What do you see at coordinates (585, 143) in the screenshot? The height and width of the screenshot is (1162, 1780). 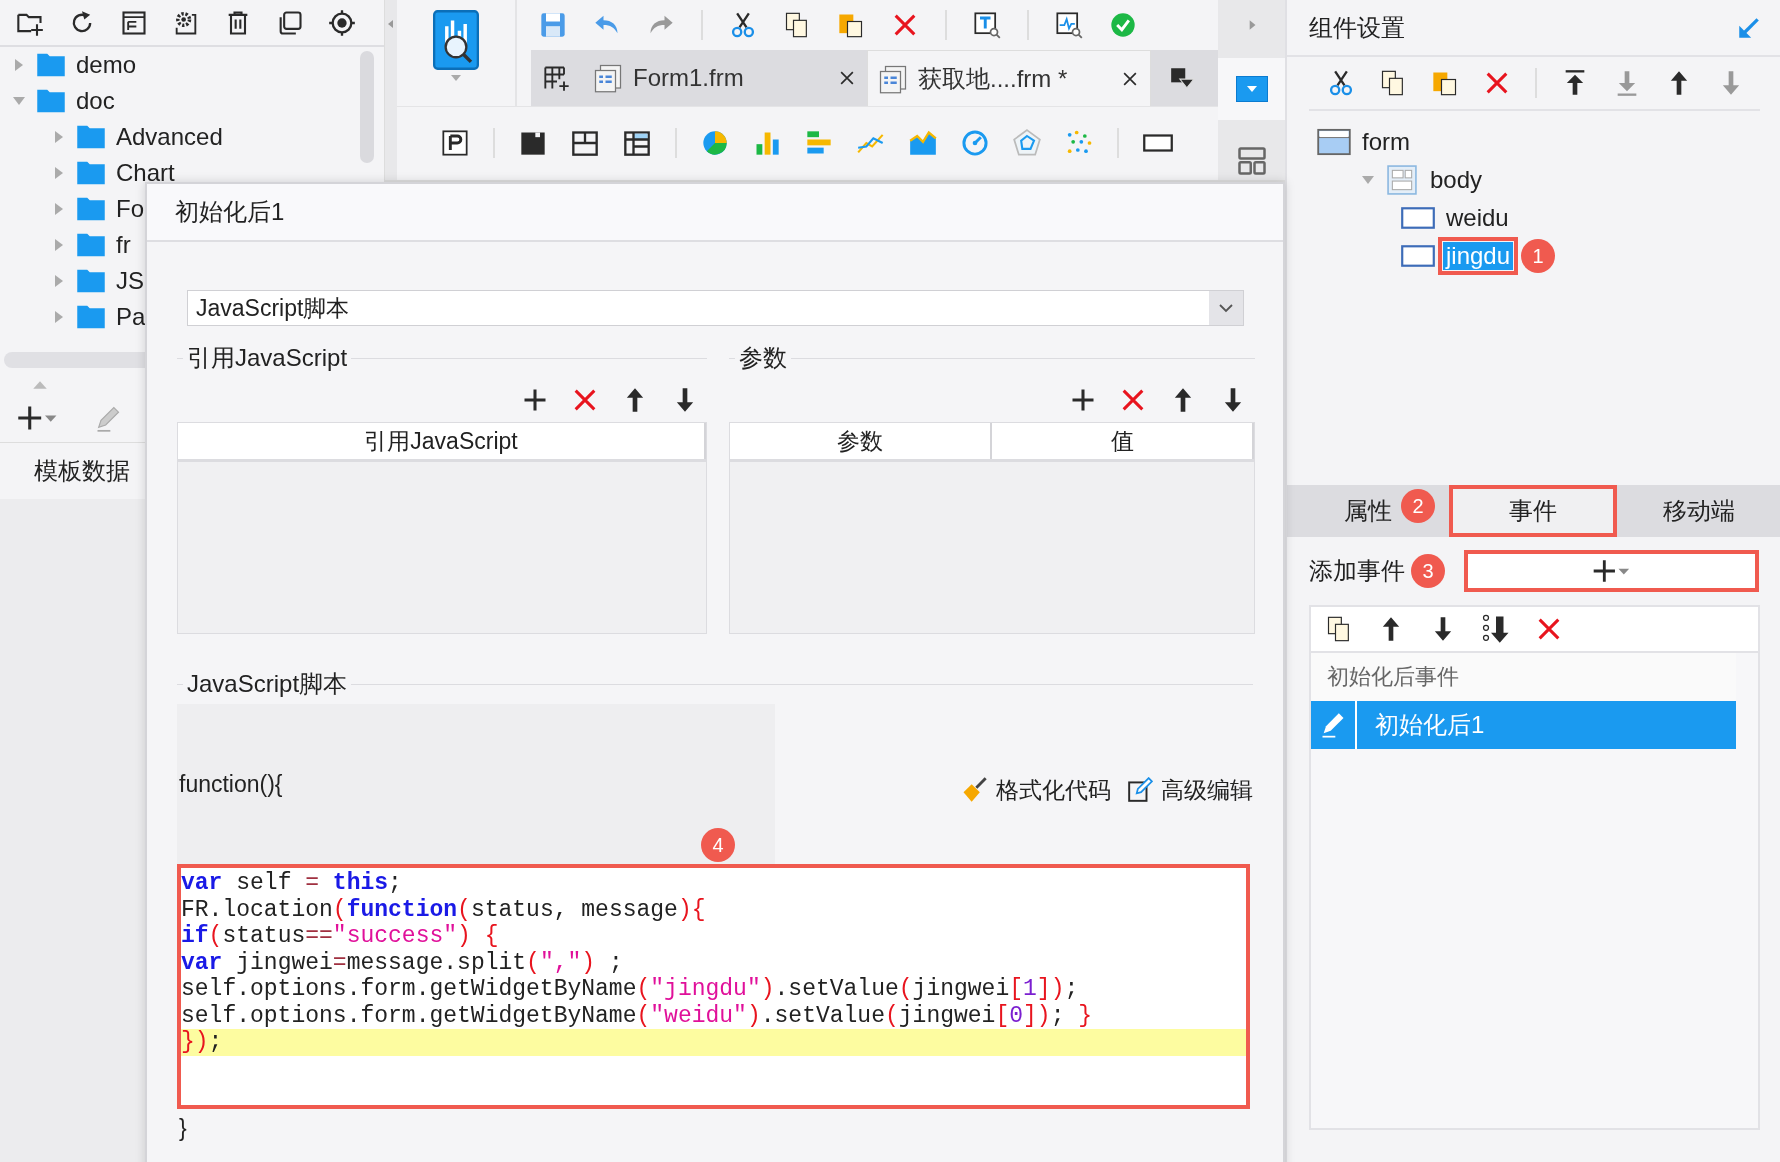 I see `split-layout-icon` at bounding box center [585, 143].